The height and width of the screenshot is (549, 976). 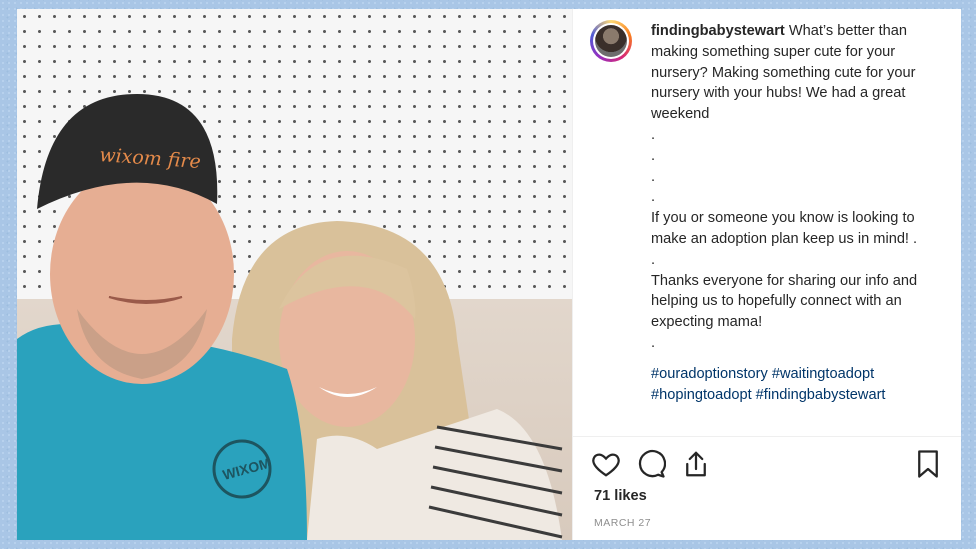 I want to click on heart-icon, so click(x=606, y=464).